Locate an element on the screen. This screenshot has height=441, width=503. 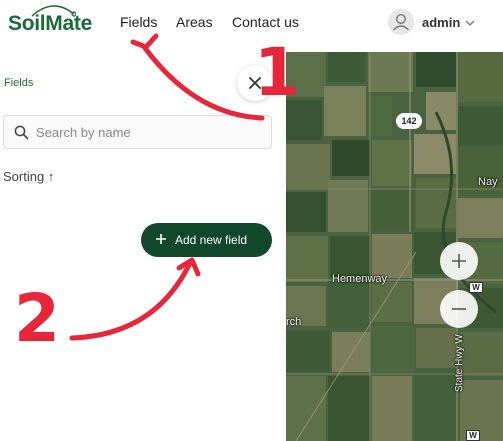
nav-areas: Areas is located at coordinates (194, 22).